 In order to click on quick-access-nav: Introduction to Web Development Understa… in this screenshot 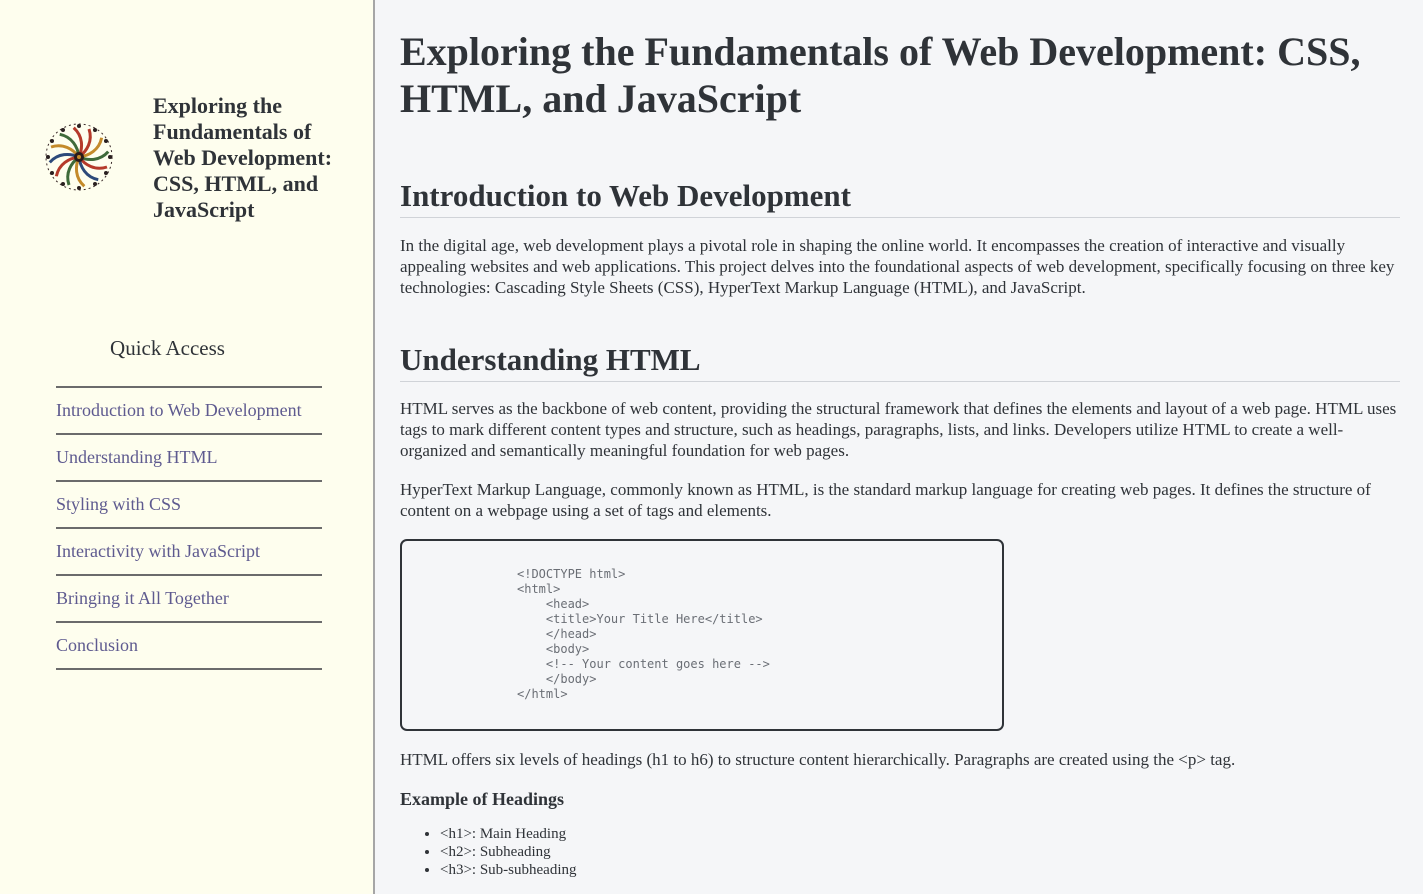, I will do `click(189, 528)`.